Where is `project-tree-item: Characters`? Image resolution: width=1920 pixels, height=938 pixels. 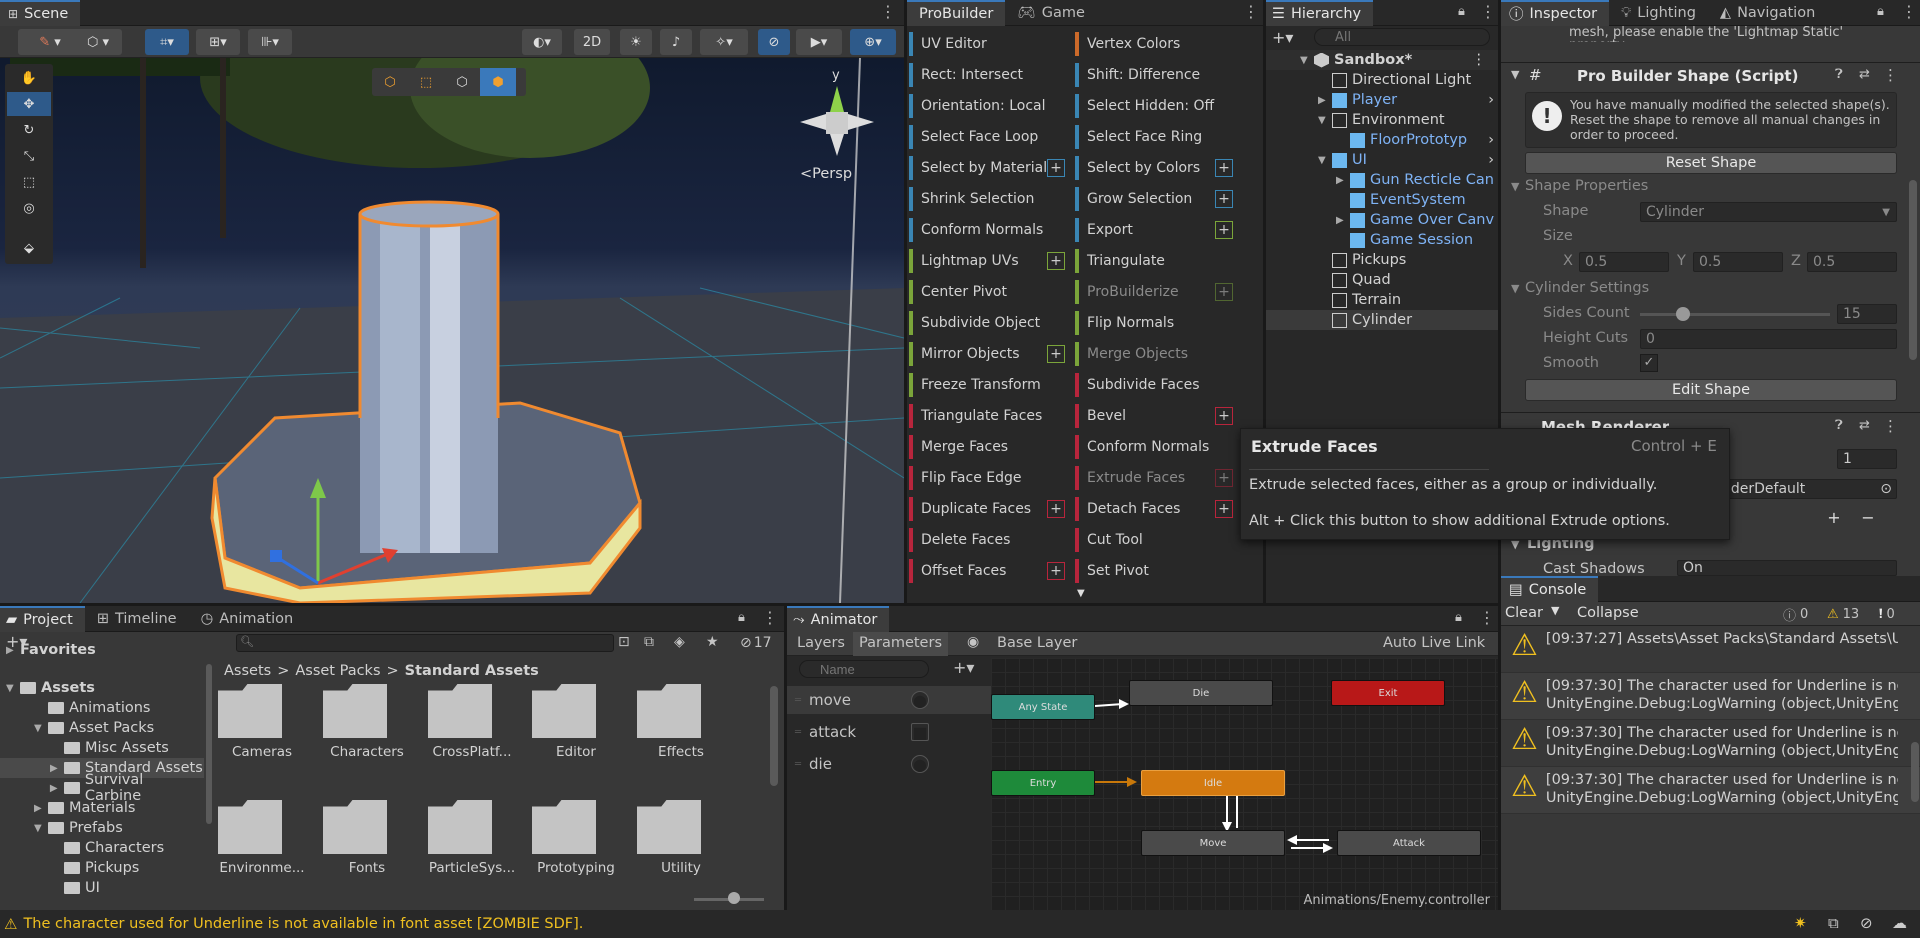
project-tree-item: Characters is located at coordinates (102, 848).